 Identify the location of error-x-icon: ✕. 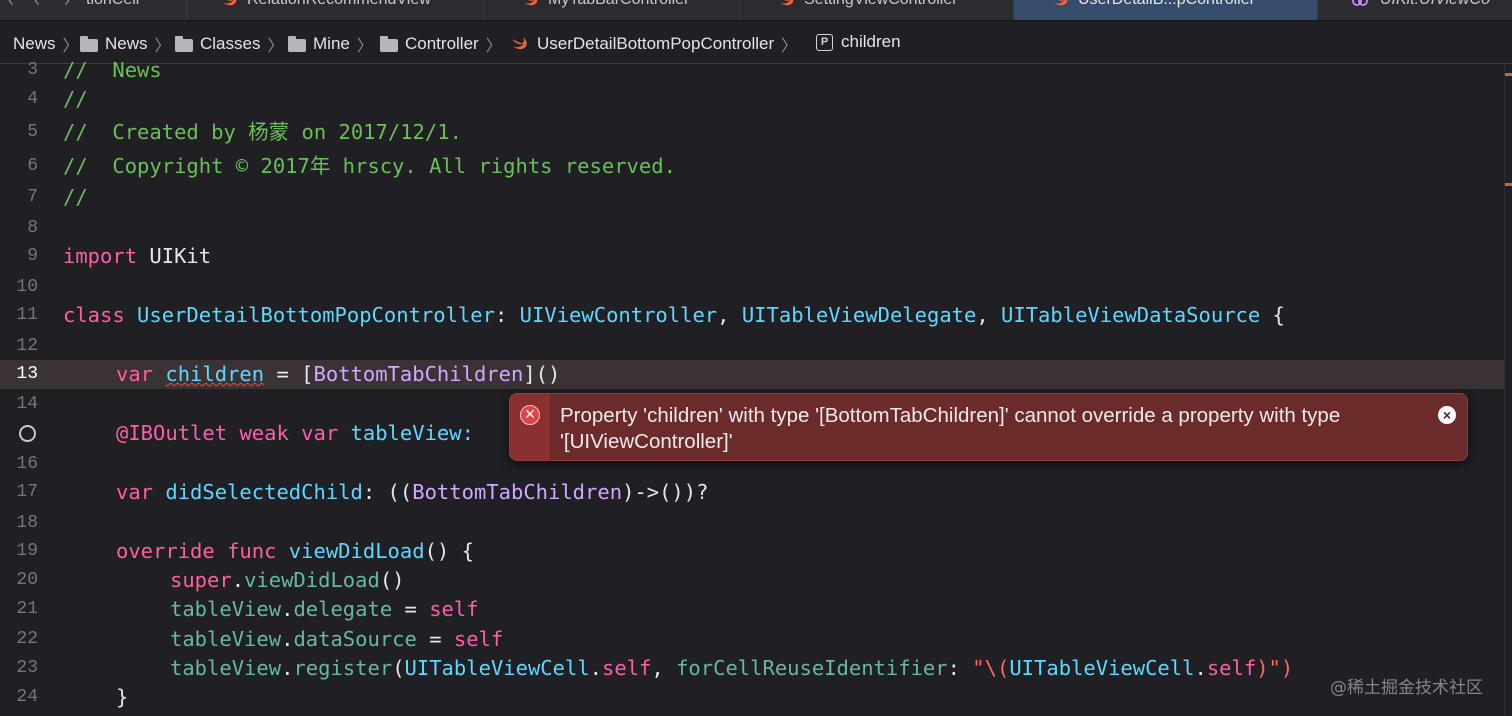
(530, 415).